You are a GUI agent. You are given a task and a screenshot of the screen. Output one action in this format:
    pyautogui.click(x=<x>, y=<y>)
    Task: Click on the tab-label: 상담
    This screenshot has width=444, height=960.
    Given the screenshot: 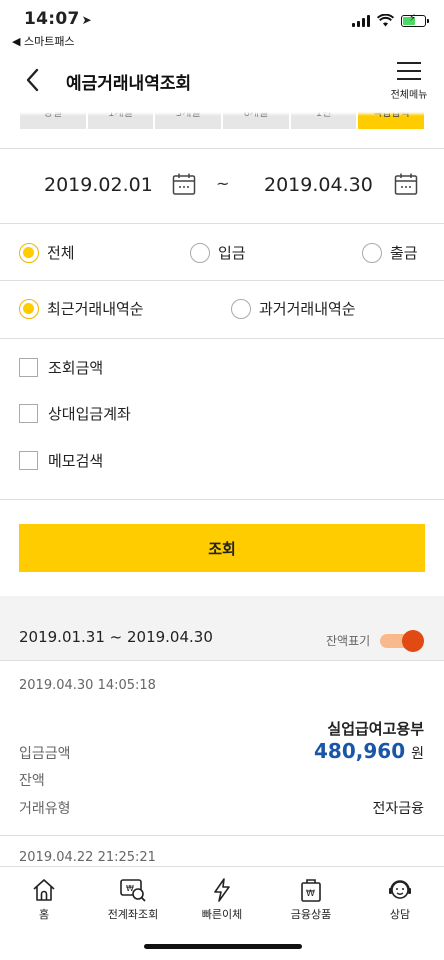 What is the action you would take?
    pyautogui.click(x=400, y=914)
    